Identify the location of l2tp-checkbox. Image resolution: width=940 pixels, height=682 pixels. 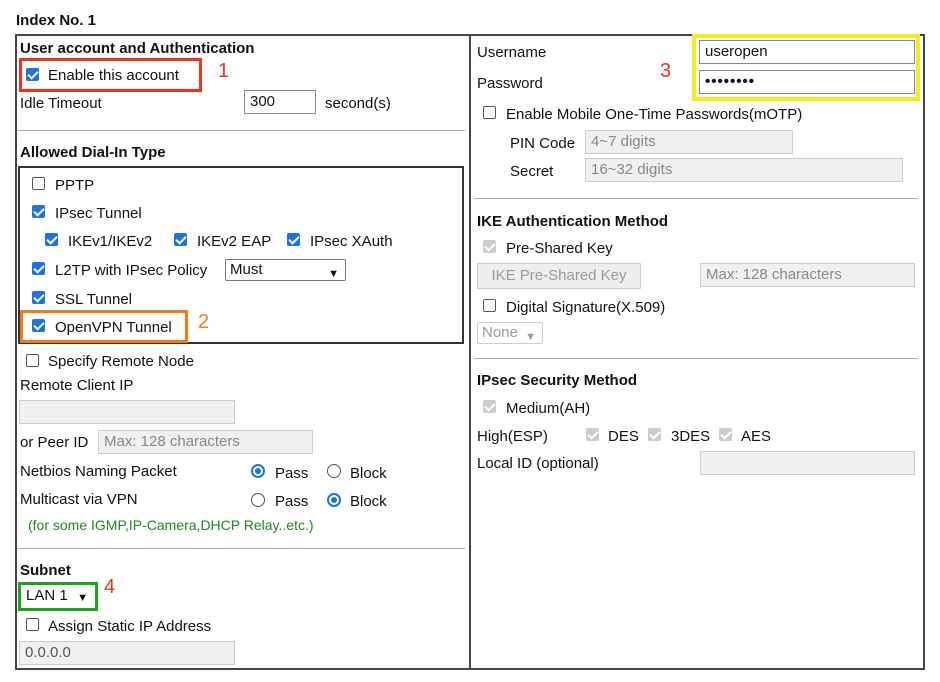
(38, 268).